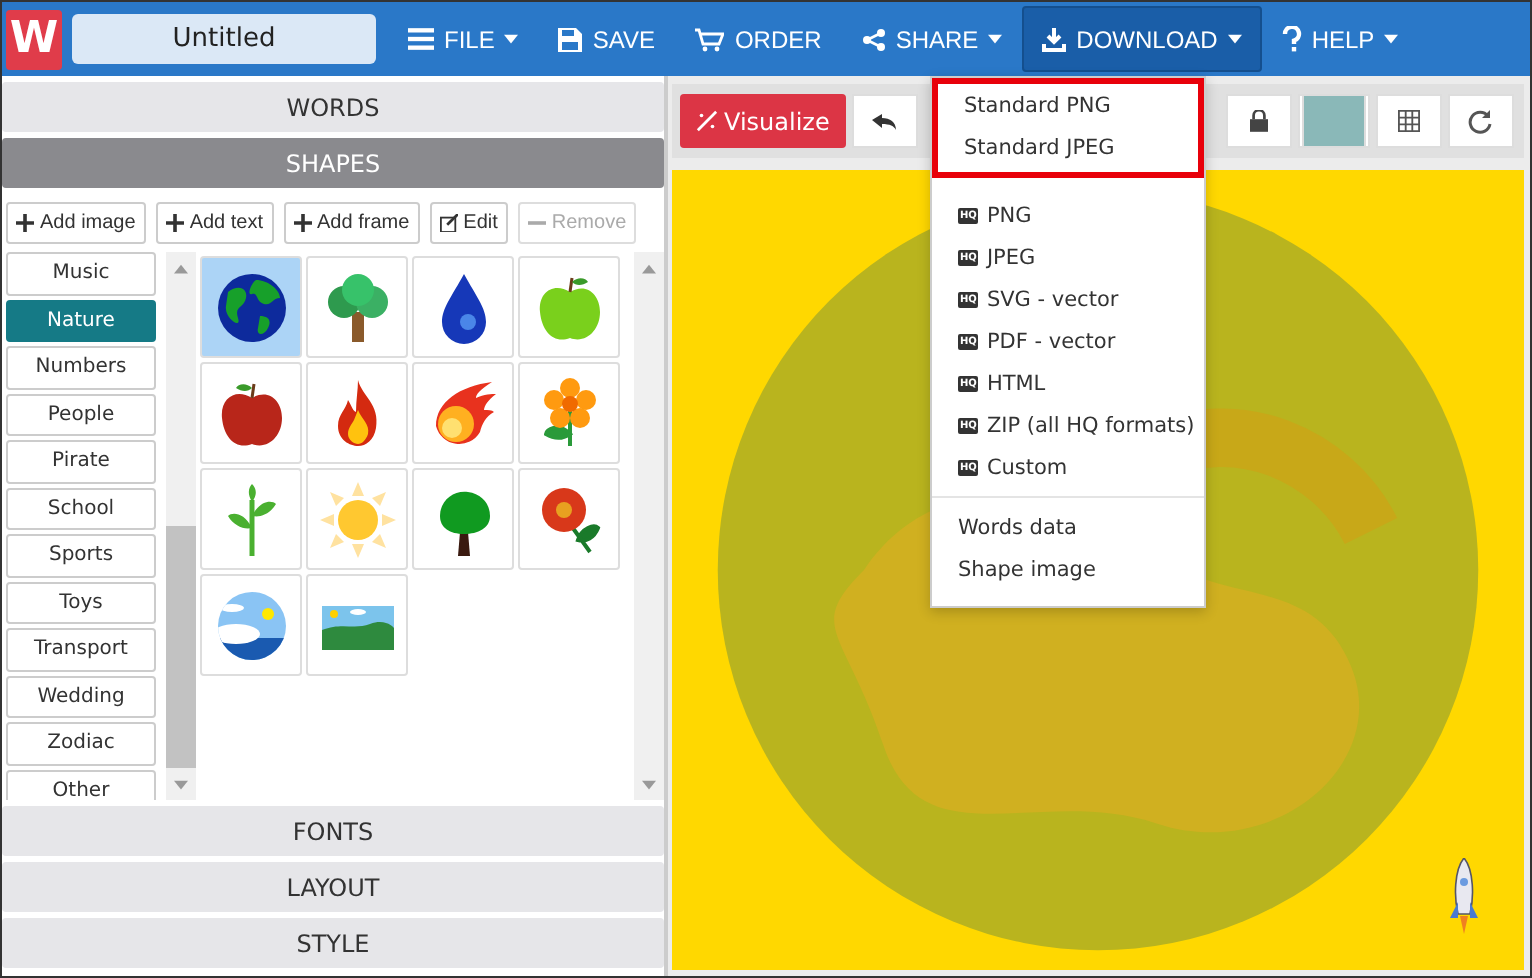 This screenshot has height=978, width=1532. What do you see at coordinates (709, 39) in the screenshot?
I see `cart-icon` at bounding box center [709, 39].